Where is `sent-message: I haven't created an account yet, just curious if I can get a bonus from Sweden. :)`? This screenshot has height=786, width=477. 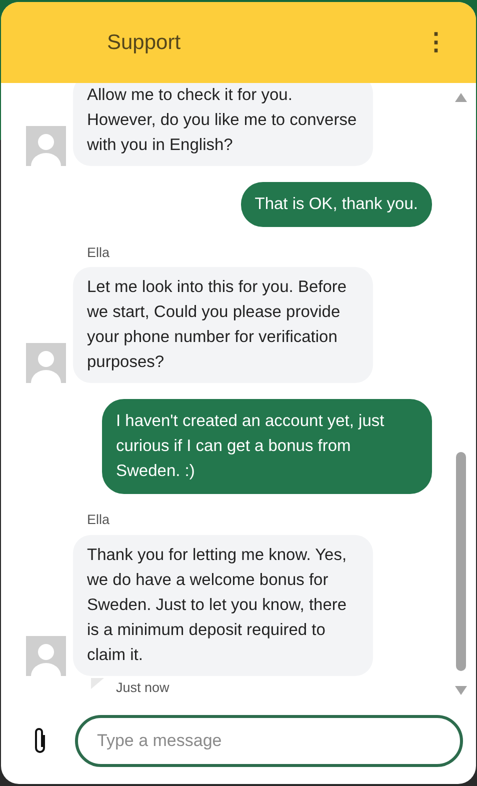 sent-message: I haven't created an account yet, just curious if I can get a bonus from Sweden. :) is located at coordinates (267, 446).